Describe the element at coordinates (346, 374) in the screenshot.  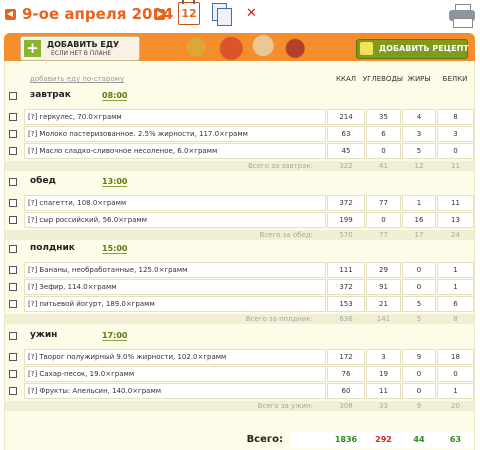
I see `nutrient-cell: 76` at that location.